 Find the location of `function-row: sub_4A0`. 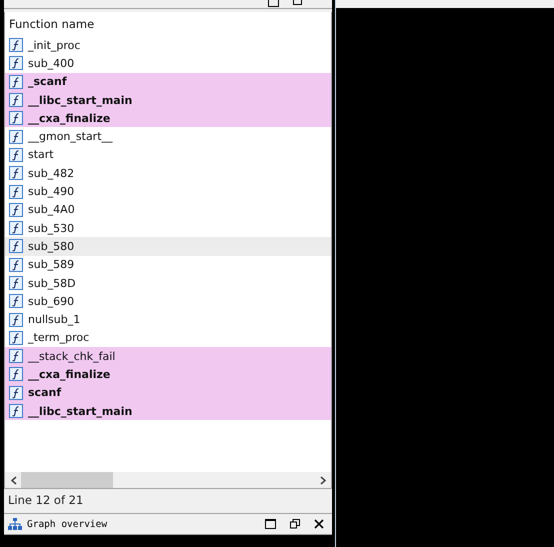

function-row: sub_4A0 is located at coordinates (168, 209).